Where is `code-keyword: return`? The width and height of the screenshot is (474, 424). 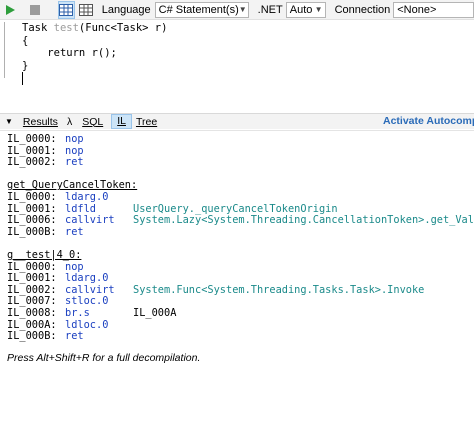
code-keyword: return is located at coordinates (66, 53).